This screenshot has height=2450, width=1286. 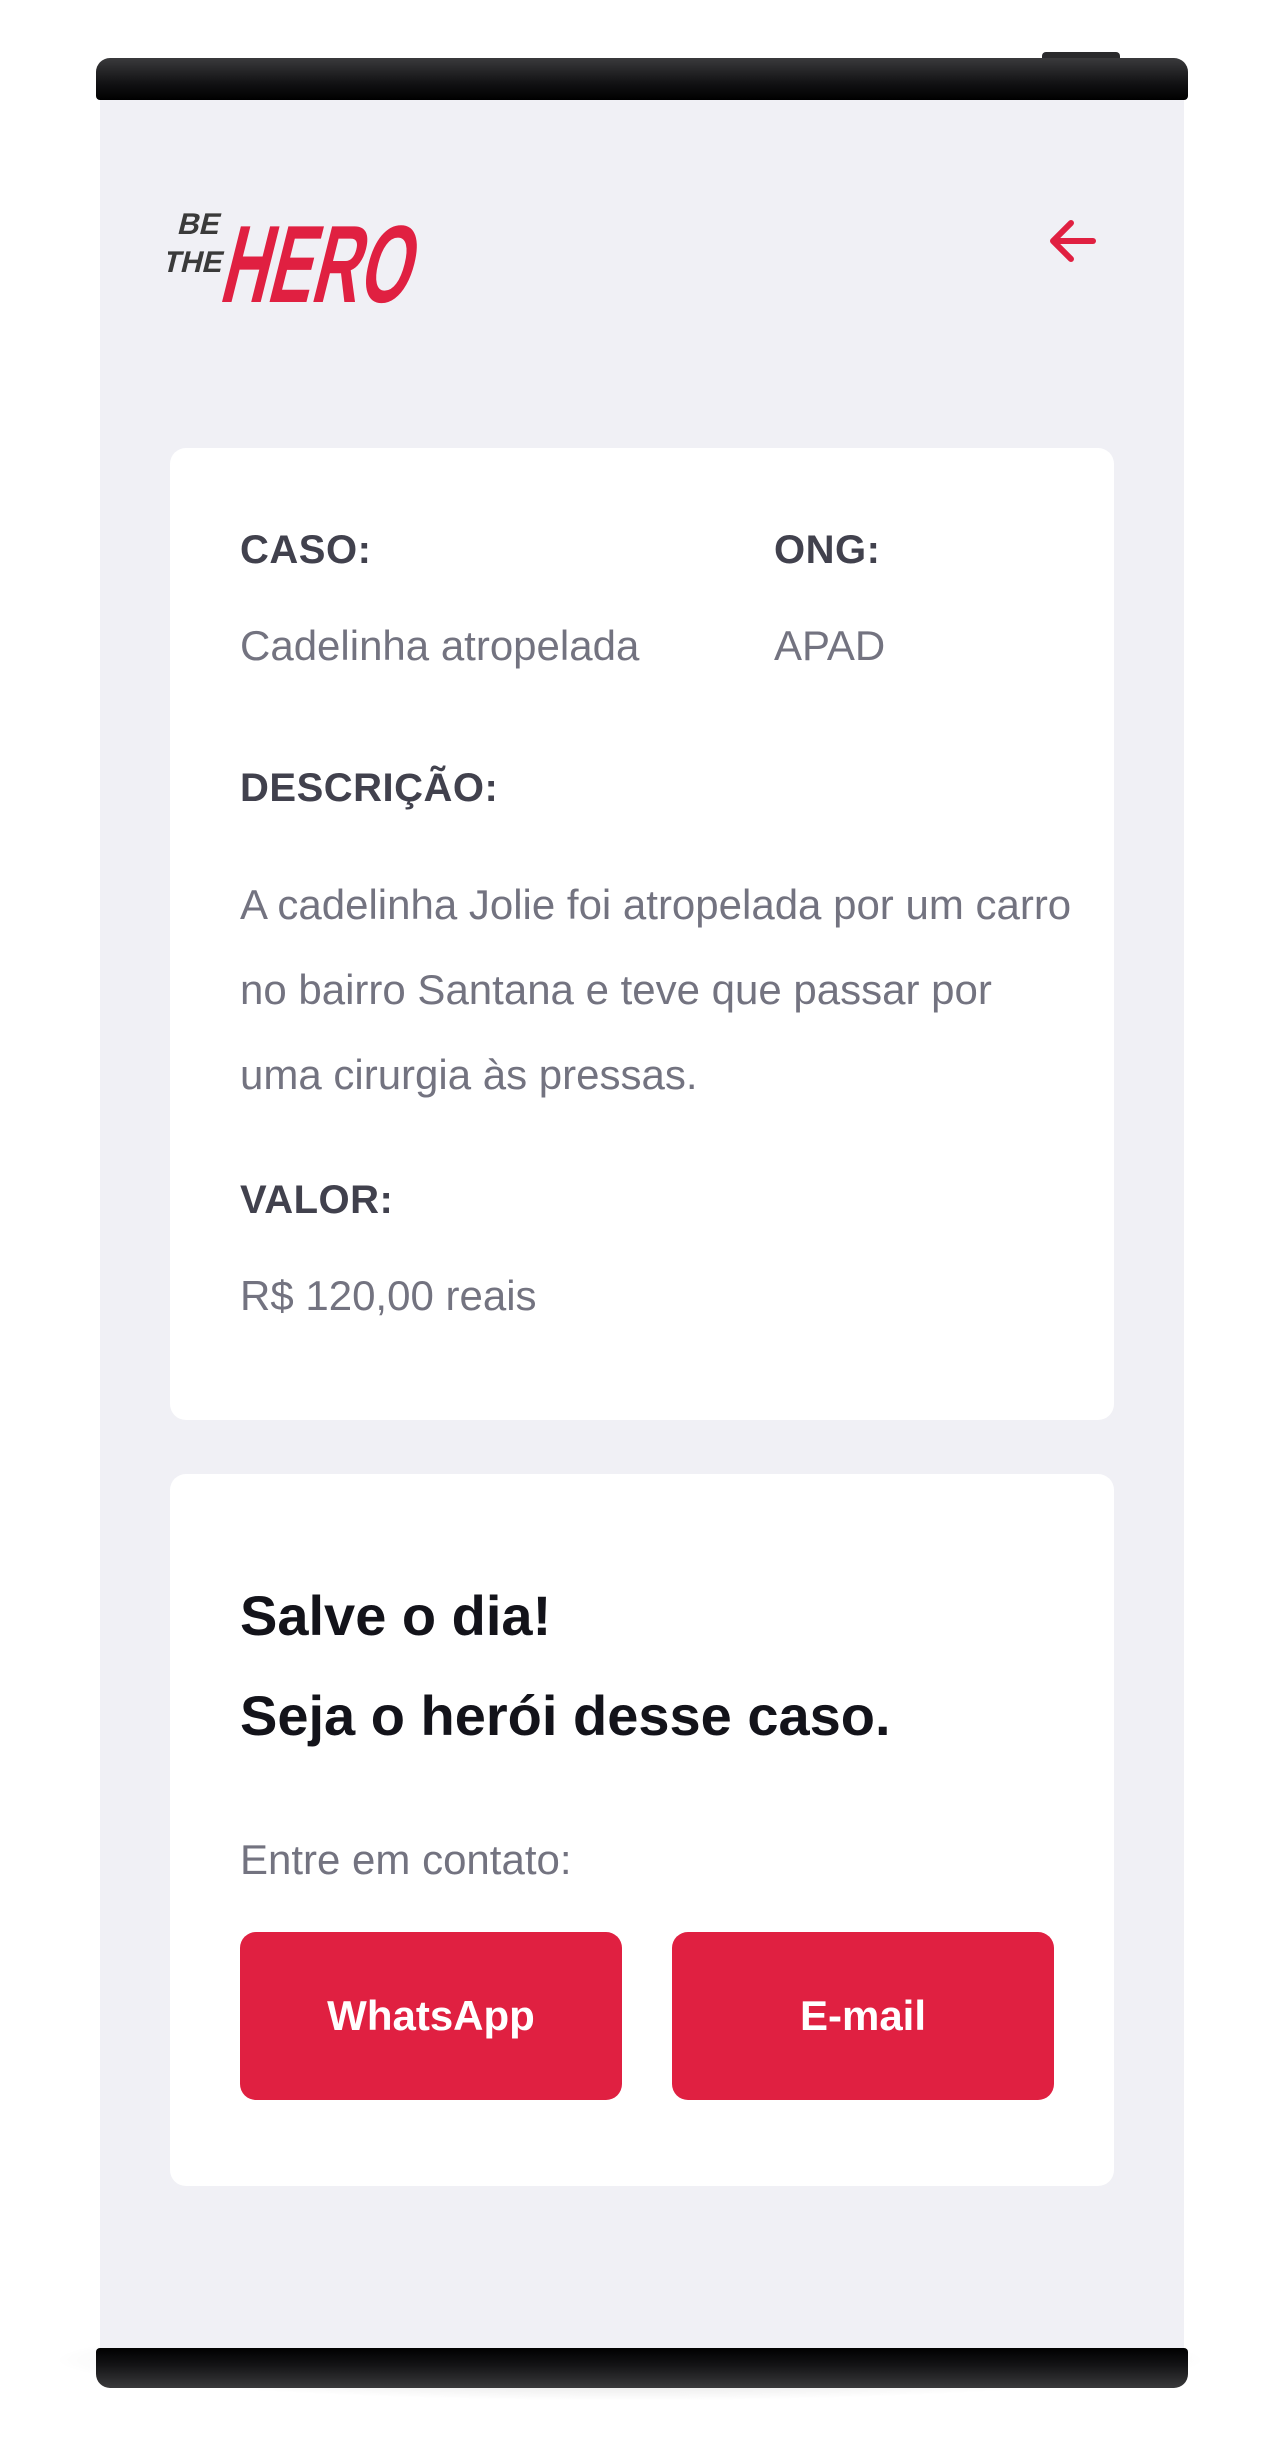 I want to click on value-amount: R$ 120,00 reais, so click(x=388, y=1295).